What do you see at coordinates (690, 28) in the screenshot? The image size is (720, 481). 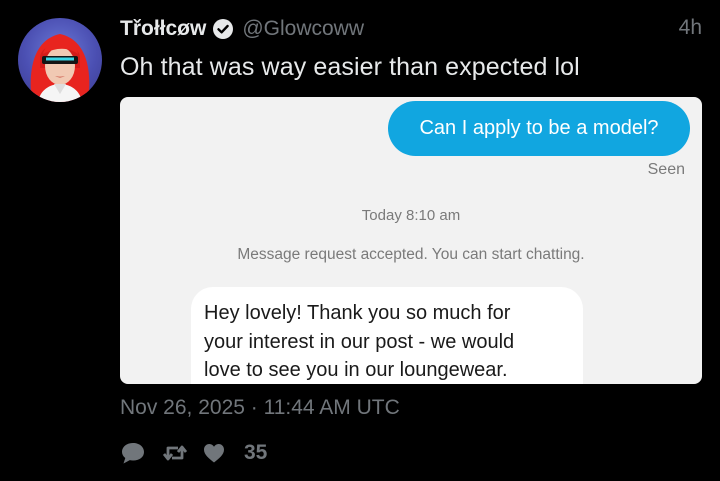 I see `relative-time: 4h` at bounding box center [690, 28].